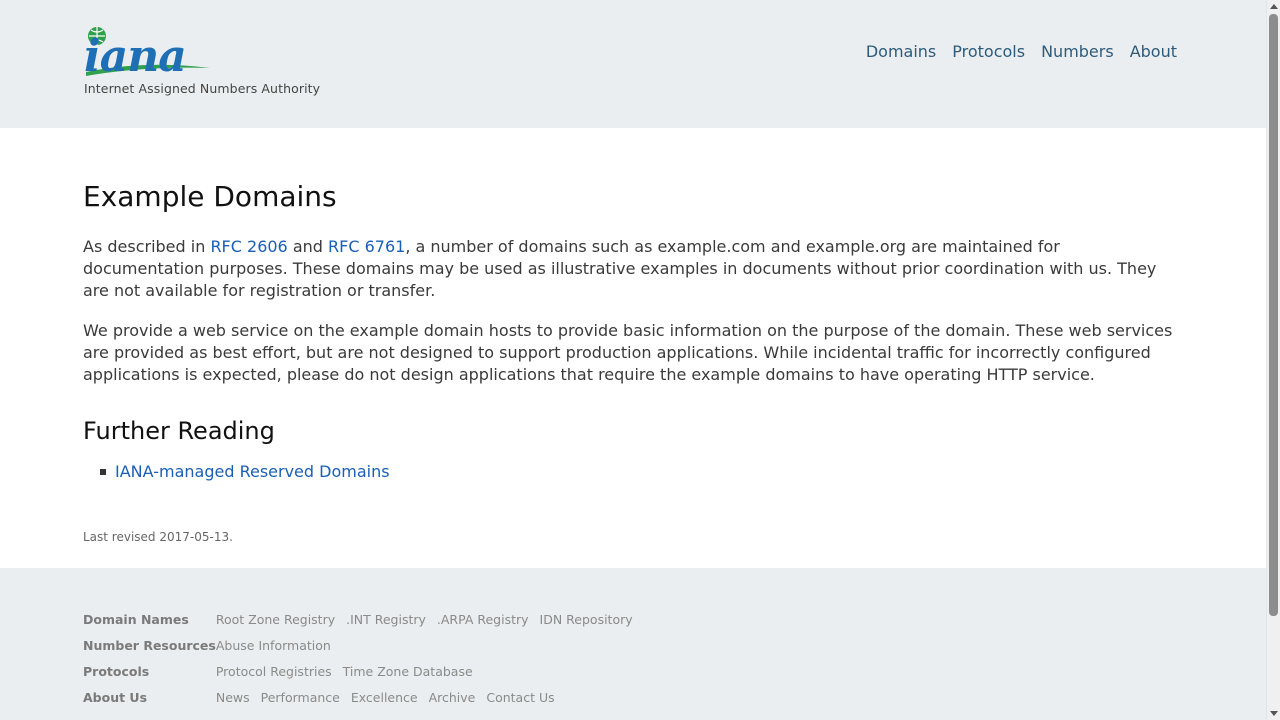 Image resolution: width=1280 pixels, height=720 pixels. Describe the element at coordinates (1274, 6) in the screenshot. I see `scroll-up-arrow-icon` at that location.